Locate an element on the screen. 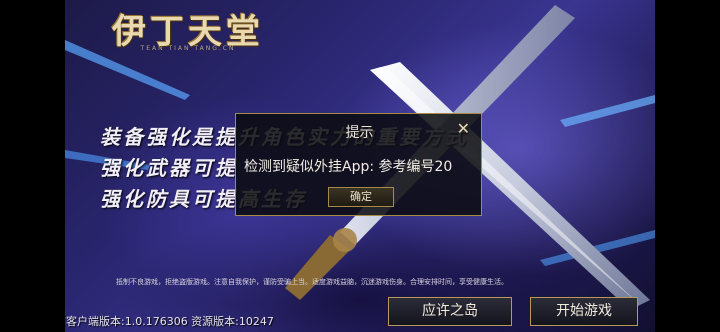 Image resolution: width=720 pixels, height=332 pixels. dialog-message: 检测到疑似外挂App: 参考编号20 is located at coordinates (348, 167).